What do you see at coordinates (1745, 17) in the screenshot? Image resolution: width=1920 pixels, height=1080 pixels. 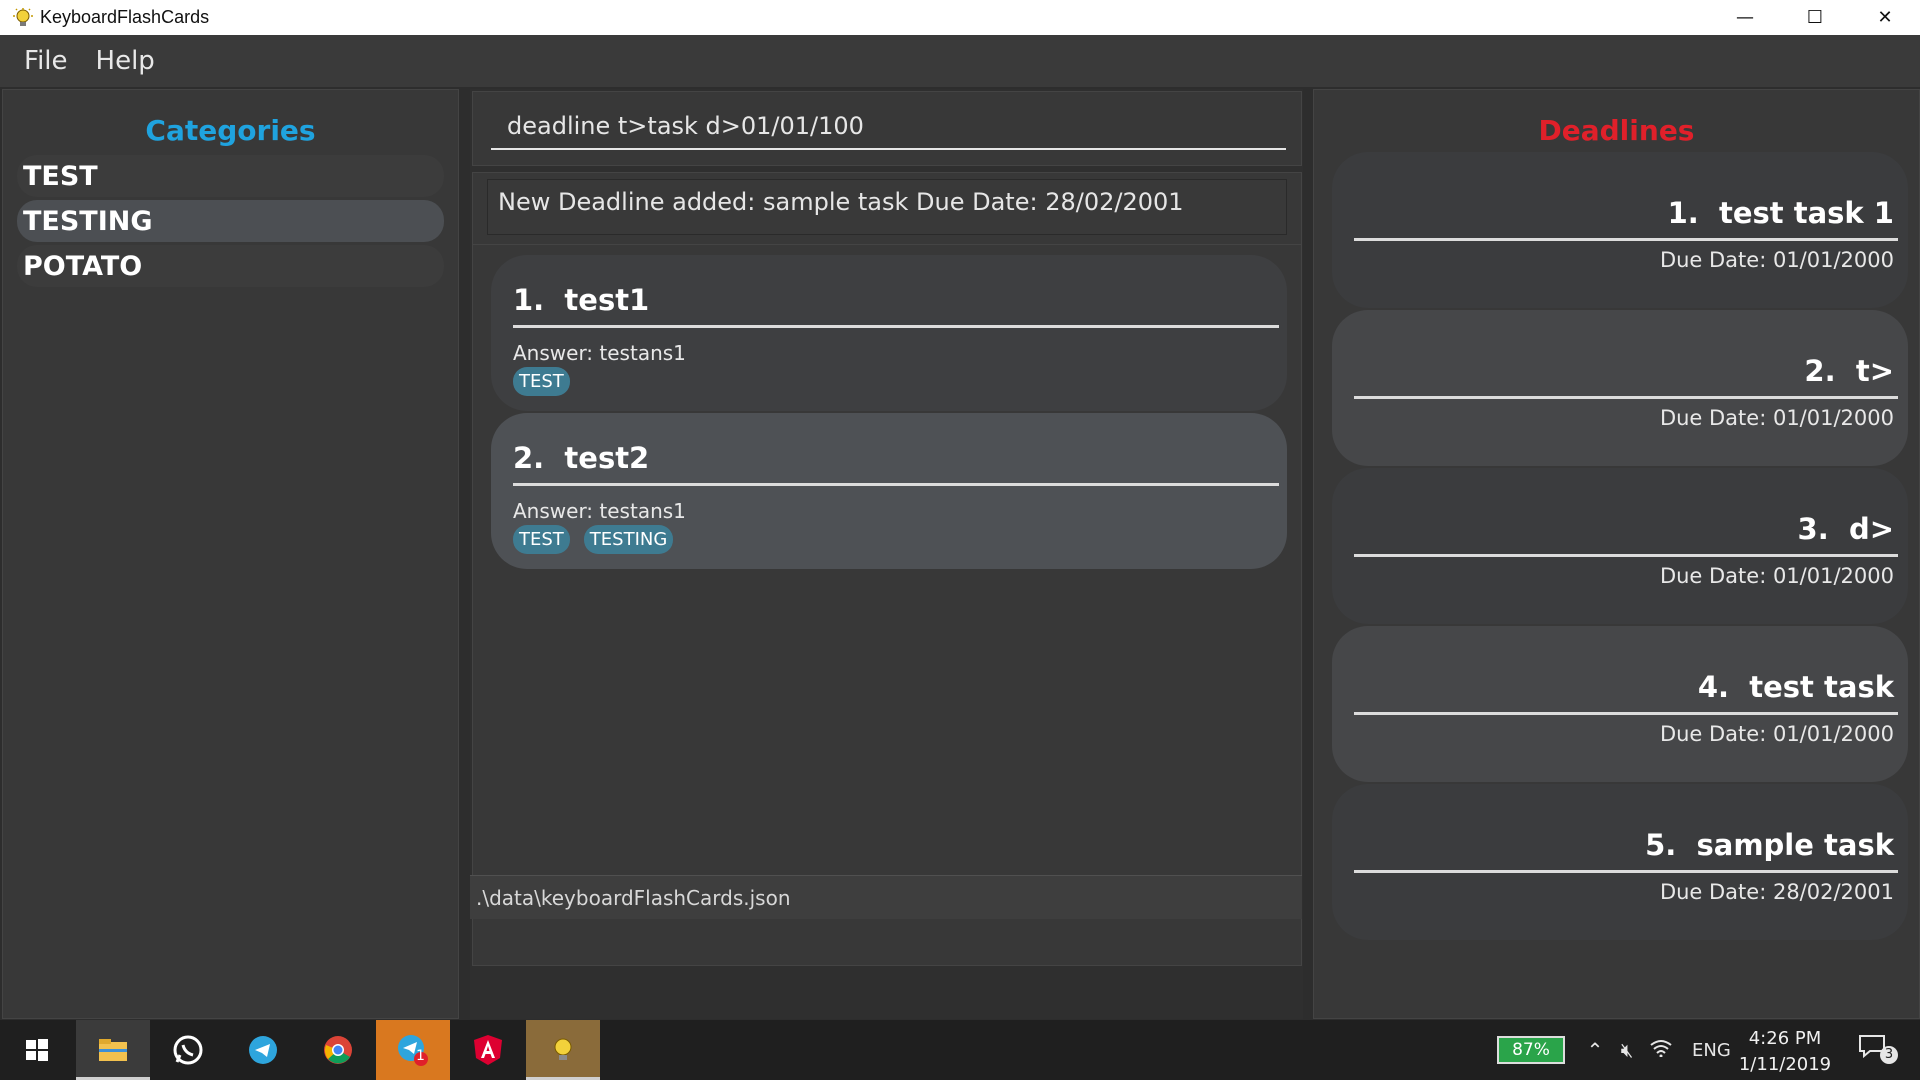 I see `minimize-button: —` at bounding box center [1745, 17].